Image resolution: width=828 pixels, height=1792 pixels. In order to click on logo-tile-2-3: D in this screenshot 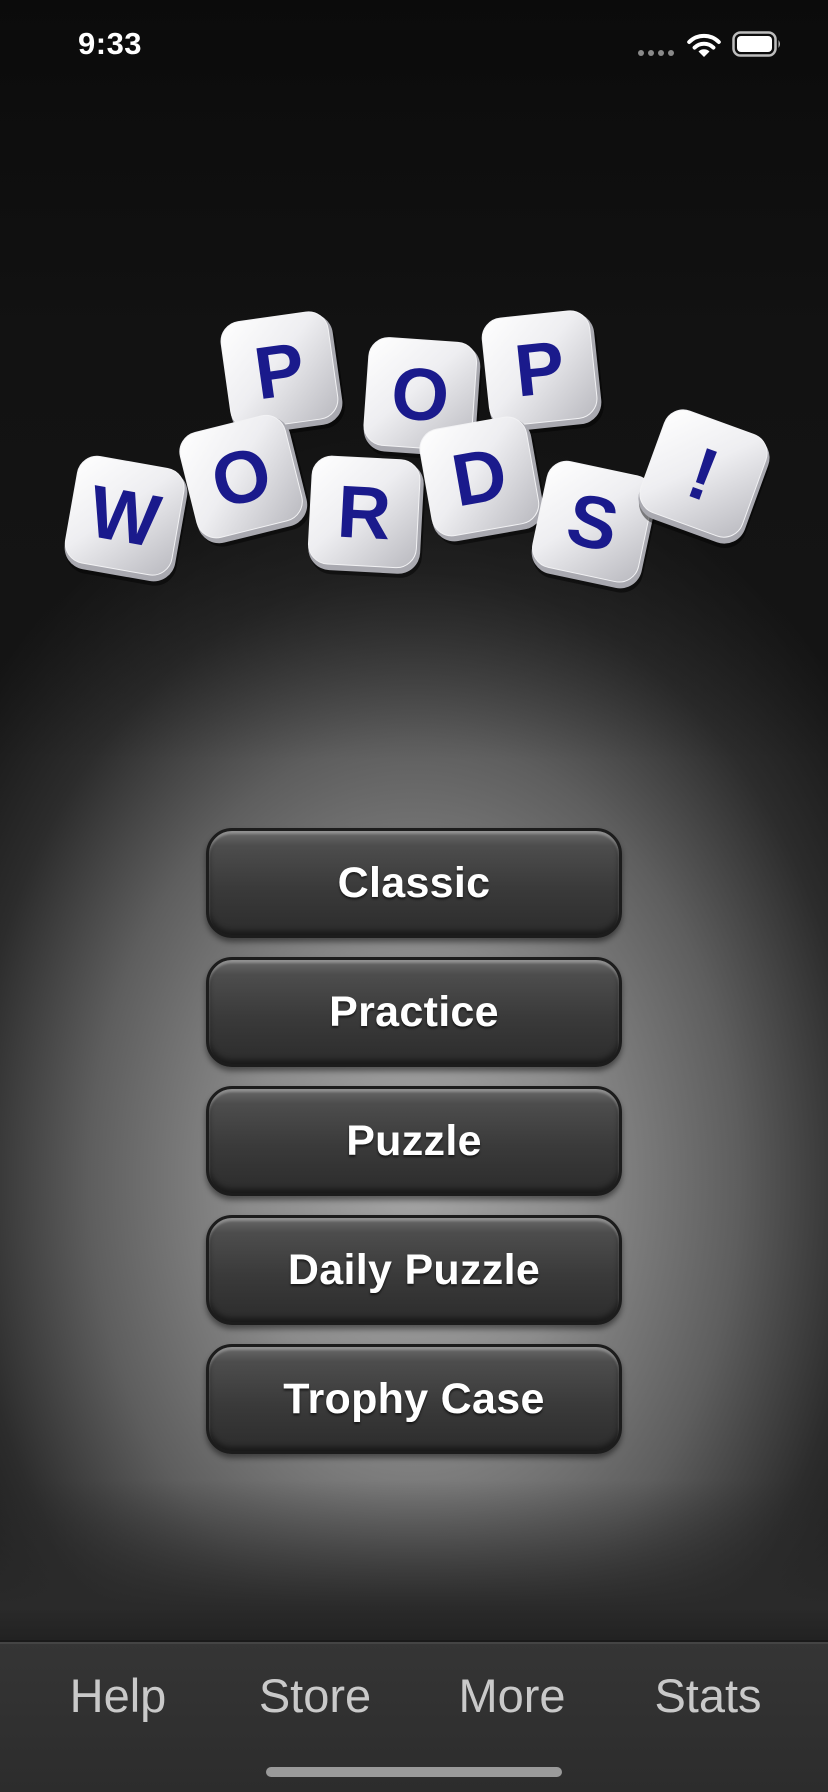, I will do `click(483, 480)`.